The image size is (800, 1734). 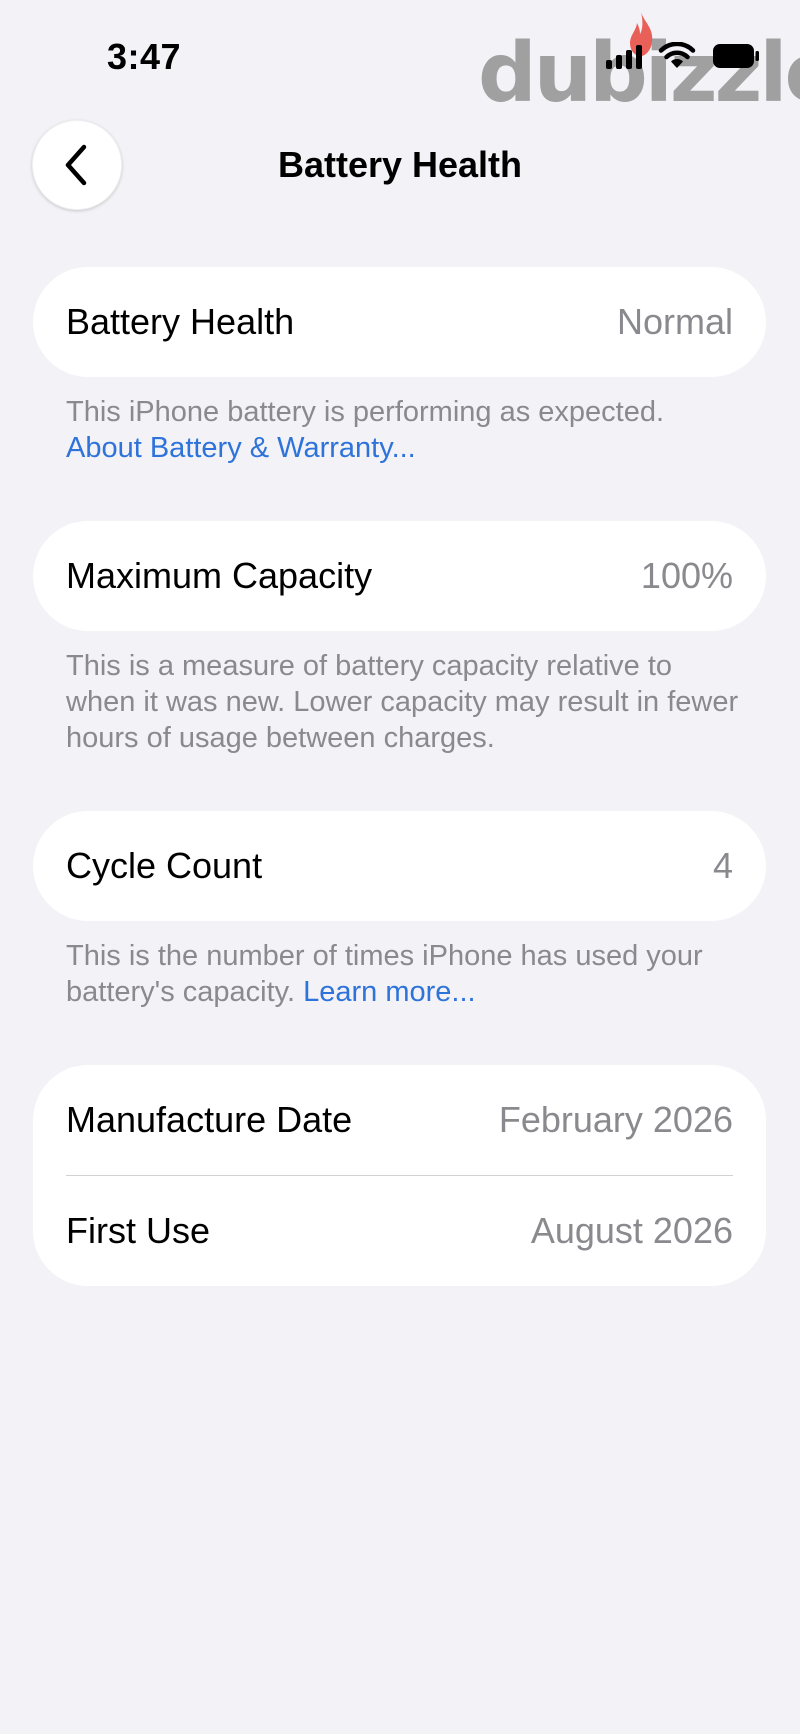 I want to click on maximum-capacity-row: Maximum Capacity 100%, so click(x=399, y=576).